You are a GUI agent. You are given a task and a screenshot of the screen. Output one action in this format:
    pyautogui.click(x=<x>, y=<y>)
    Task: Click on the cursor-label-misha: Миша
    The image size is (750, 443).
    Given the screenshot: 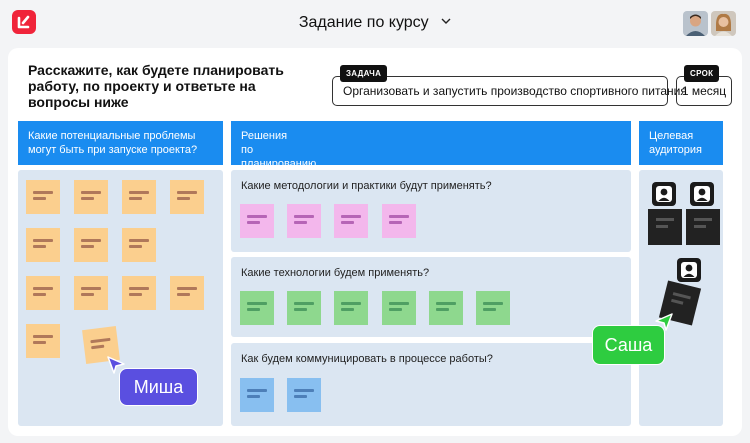 What is the action you would take?
    pyautogui.click(x=158, y=387)
    